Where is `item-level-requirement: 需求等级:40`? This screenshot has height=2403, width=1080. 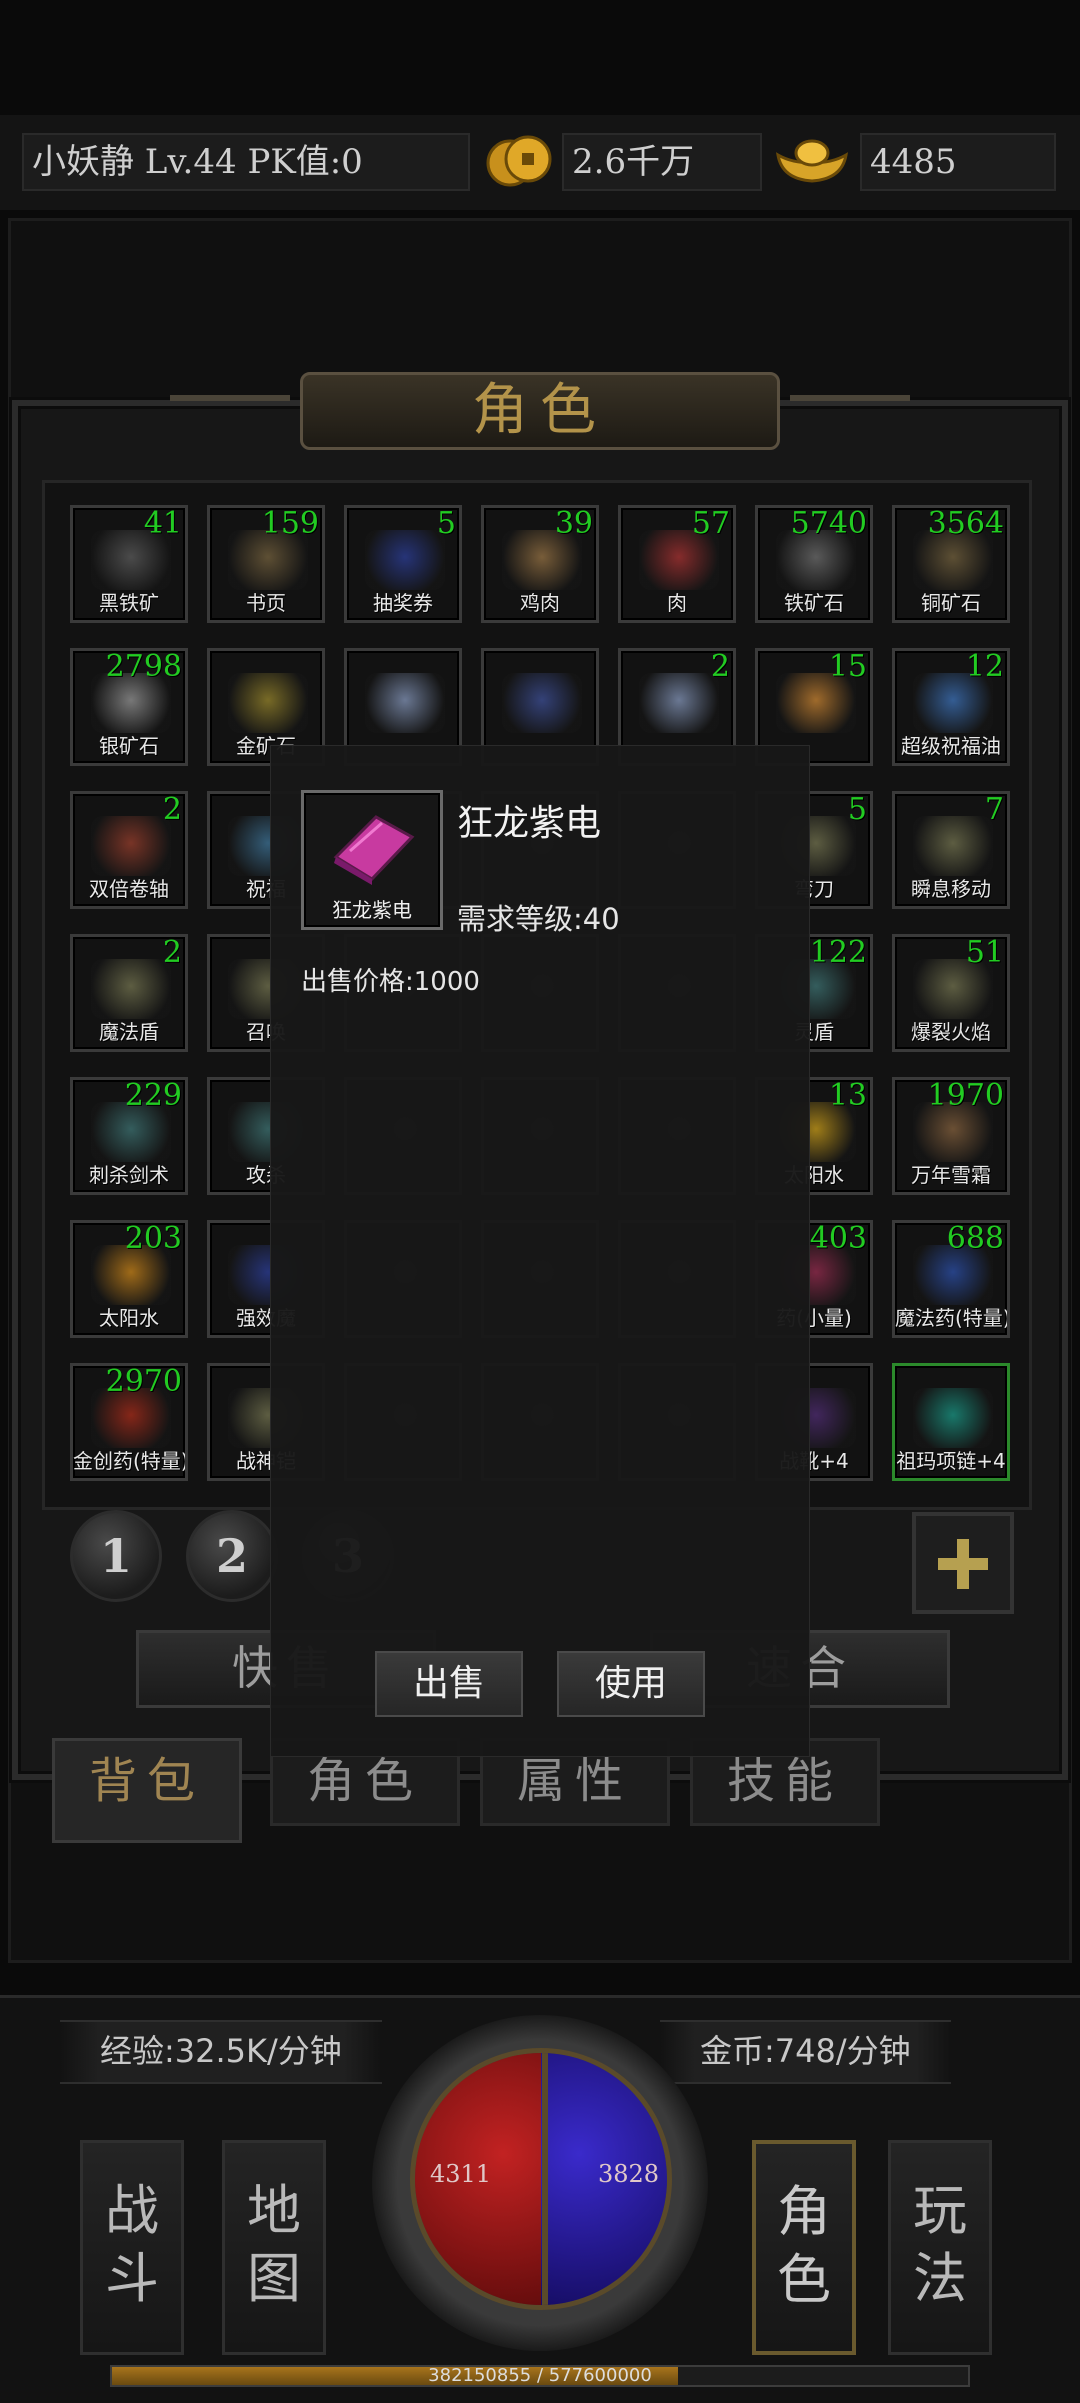
item-level-requirement: 需求等级:40 is located at coordinates (538, 919).